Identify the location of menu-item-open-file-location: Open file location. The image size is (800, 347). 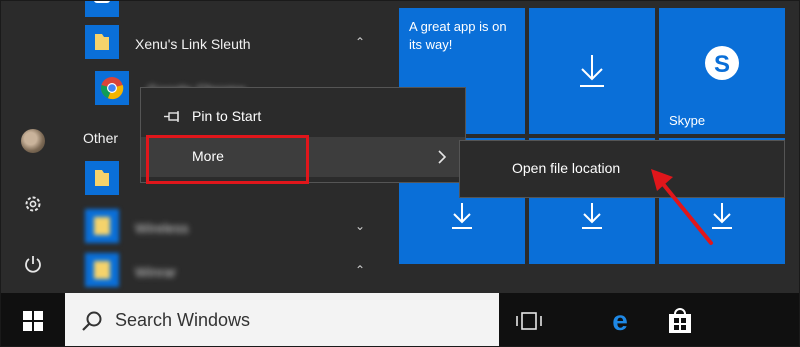
(622, 169).